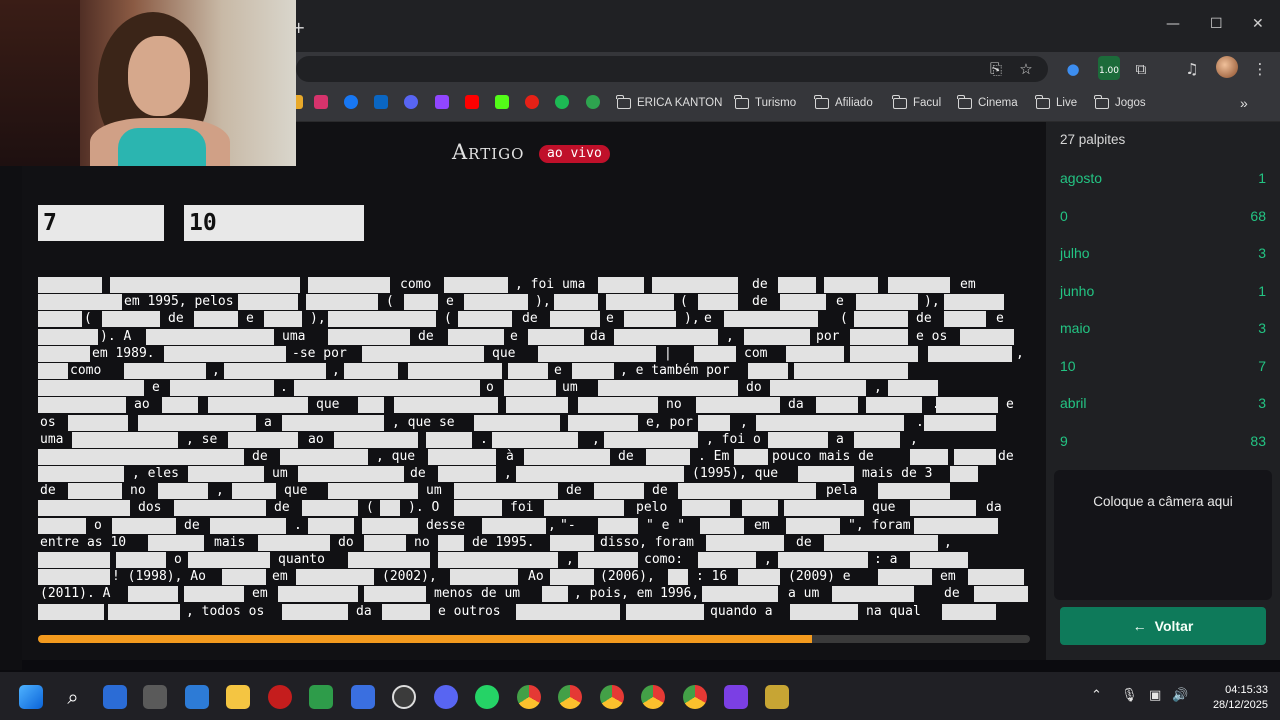 This screenshot has height=720, width=1280. What do you see at coordinates (296, 491) in the screenshot?
I see `revealed-word: que` at bounding box center [296, 491].